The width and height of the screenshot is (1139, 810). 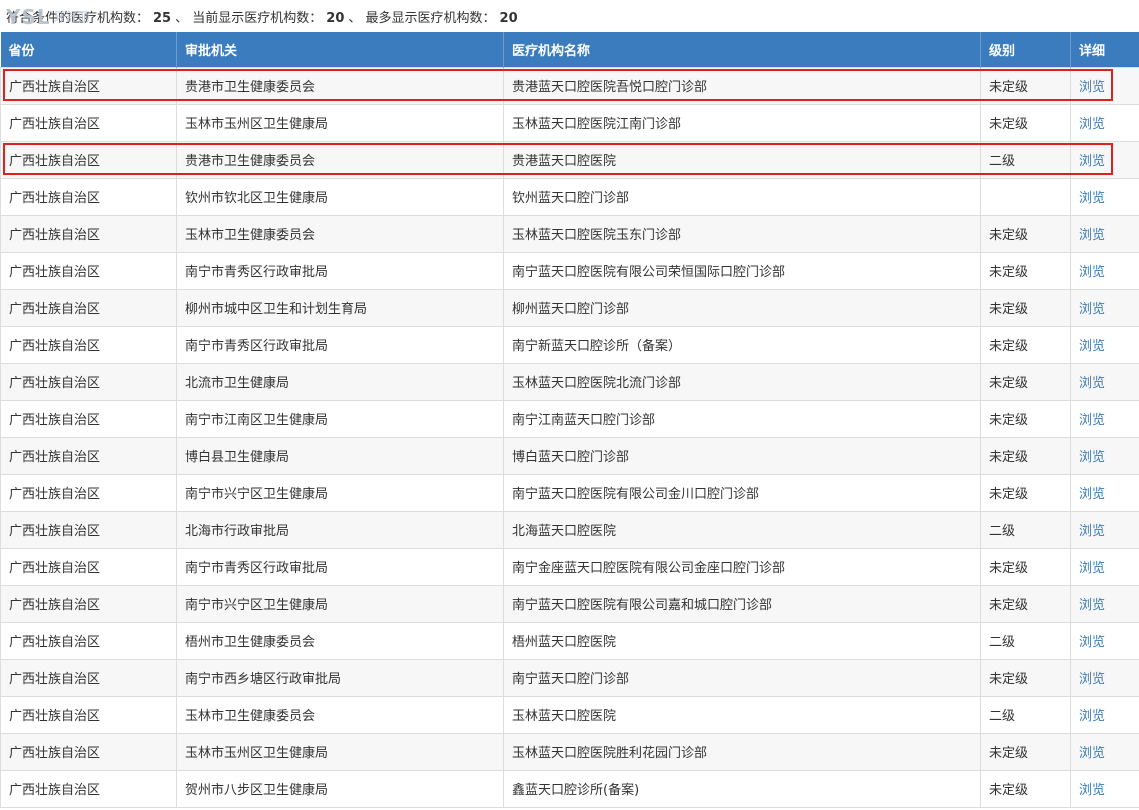 I want to click on table-row: 广西壮族自治区 南宁市江南区卫生健康局 南宁江南蓝天口腔门诊部 未定级 浏览, so click(x=569, y=418).